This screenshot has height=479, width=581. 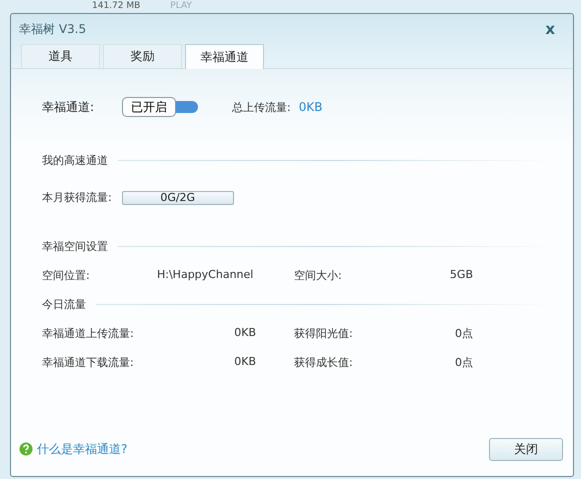 I want to click on toggle-switch: 已开启, so click(x=149, y=107).